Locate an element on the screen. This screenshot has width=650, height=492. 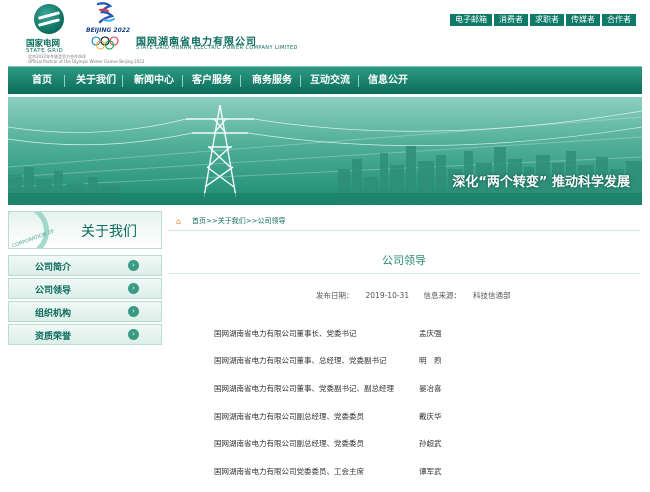
sidebar-item-label: 资质荣誉 is located at coordinates (53, 337).